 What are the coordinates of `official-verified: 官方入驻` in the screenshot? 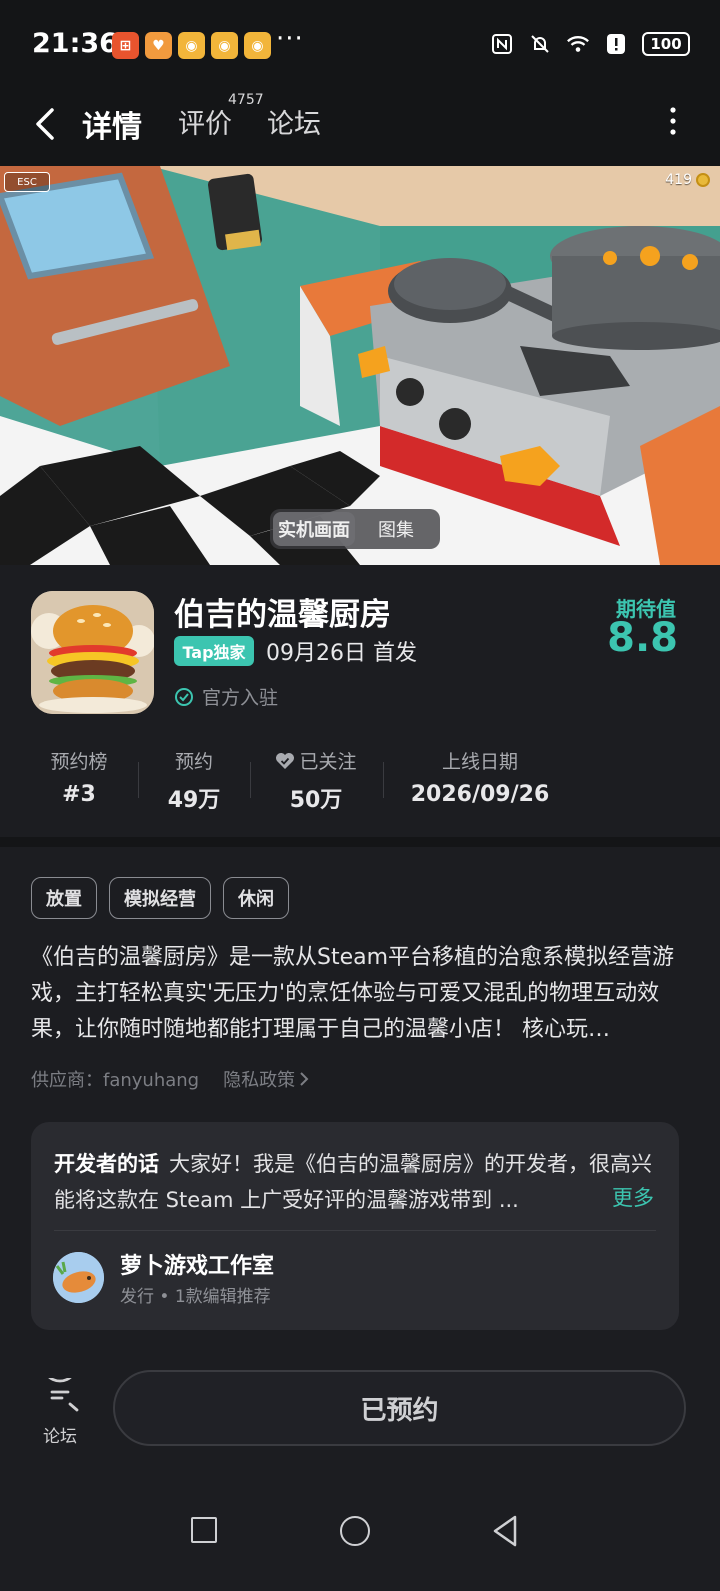 It's located at (226, 696).